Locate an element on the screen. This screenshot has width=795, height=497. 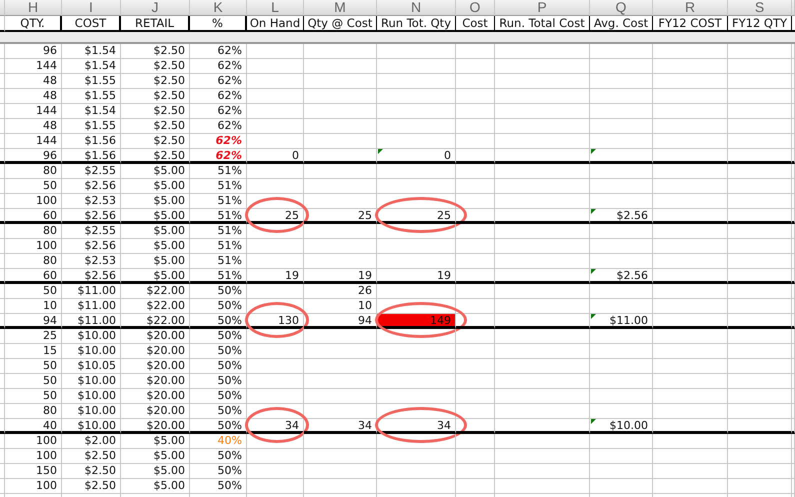
table-cell: $2.55 is located at coordinates (91, 171).